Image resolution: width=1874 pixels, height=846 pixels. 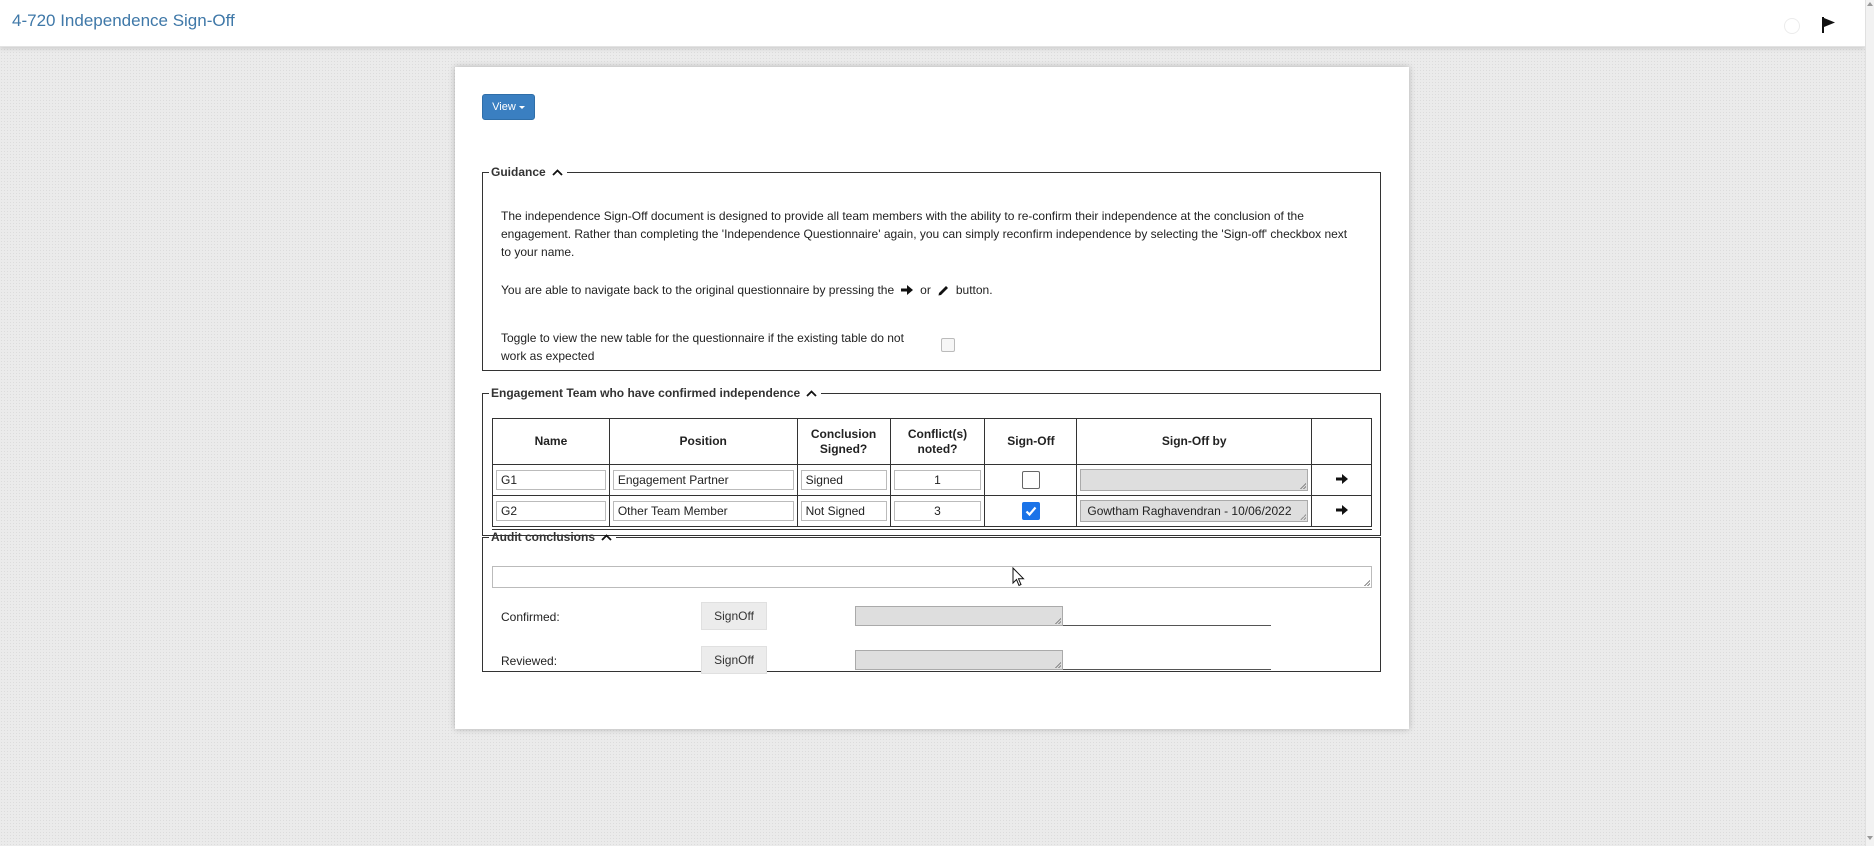 What do you see at coordinates (530, 617) in the screenshot?
I see `confirmed-label: Confirmed:` at bounding box center [530, 617].